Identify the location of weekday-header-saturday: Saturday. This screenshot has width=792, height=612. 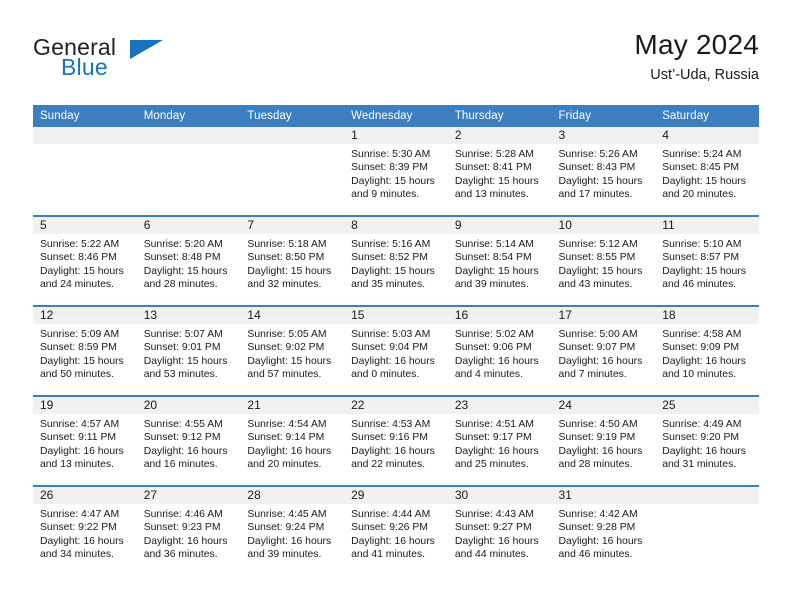
(707, 116).